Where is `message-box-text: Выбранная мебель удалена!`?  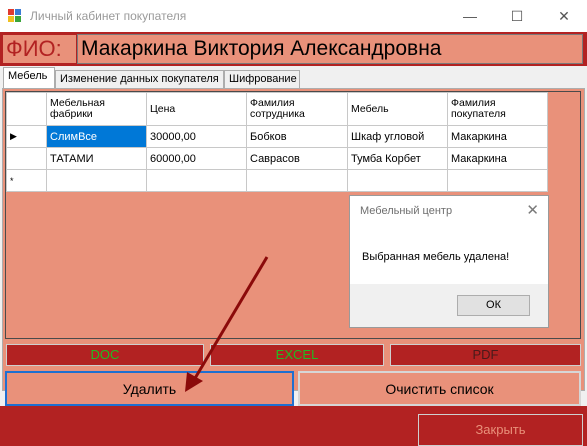
message-box-text: Выбранная мебель удалена! is located at coordinates (436, 257).